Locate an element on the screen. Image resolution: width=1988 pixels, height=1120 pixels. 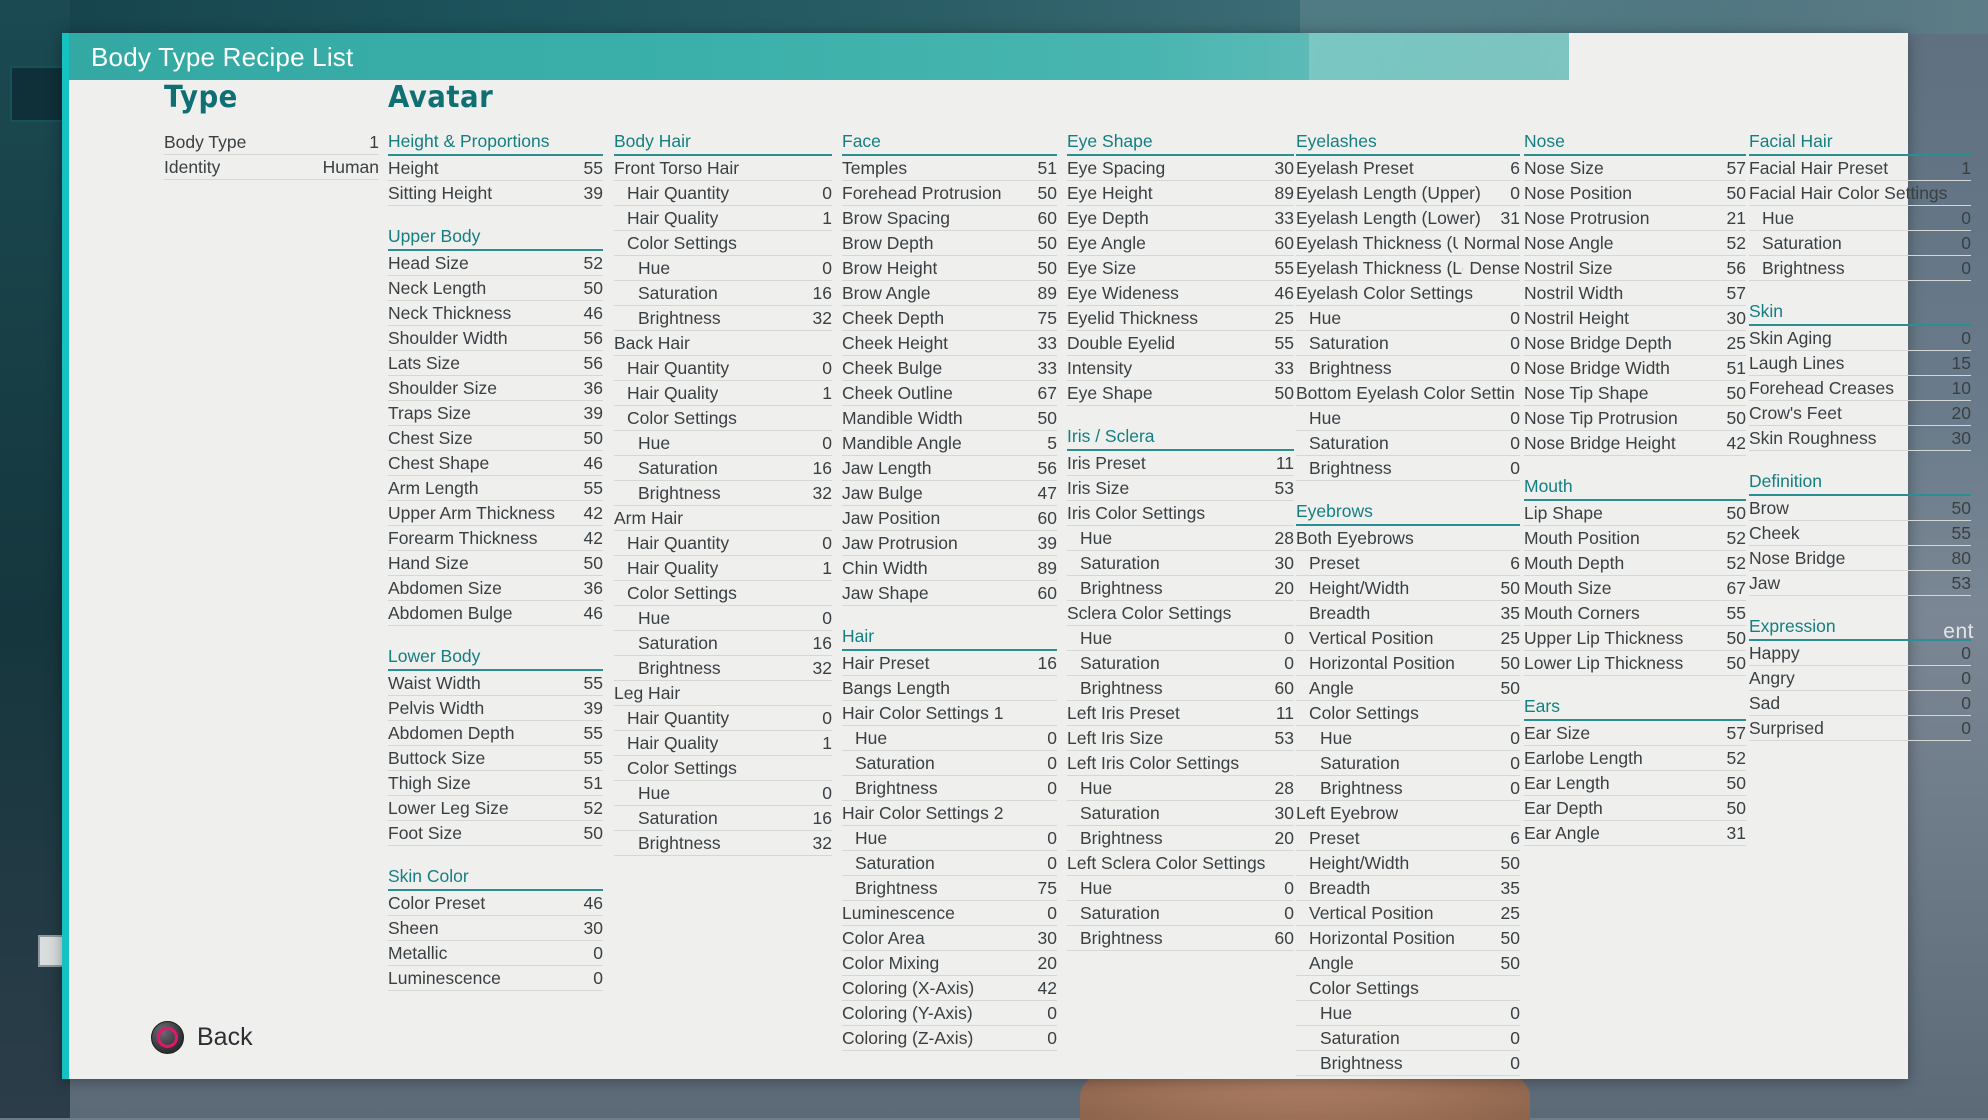
parameter-row: Body Type1 is located at coordinates (271, 142).